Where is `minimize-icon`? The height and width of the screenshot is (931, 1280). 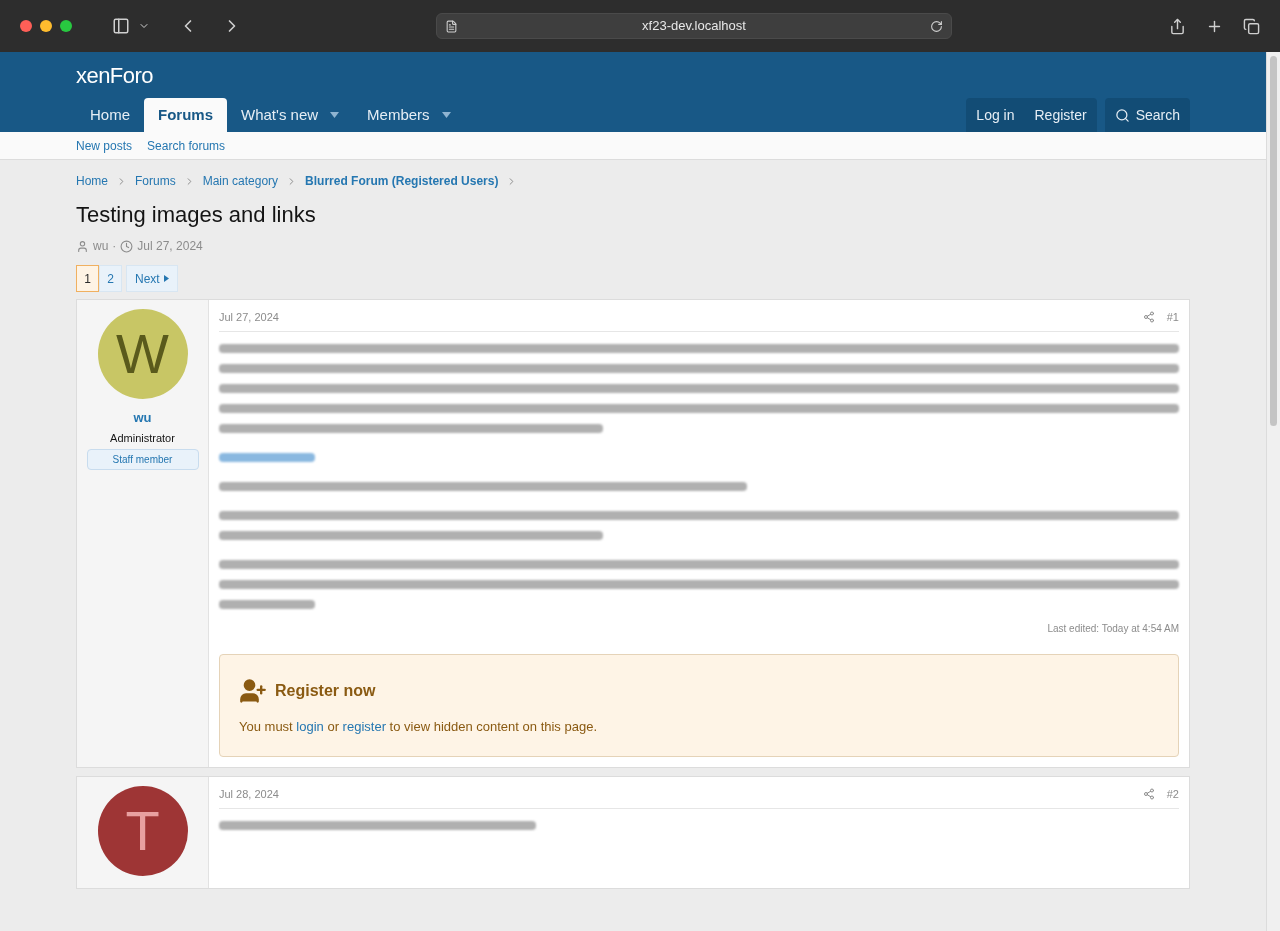 minimize-icon is located at coordinates (46, 26).